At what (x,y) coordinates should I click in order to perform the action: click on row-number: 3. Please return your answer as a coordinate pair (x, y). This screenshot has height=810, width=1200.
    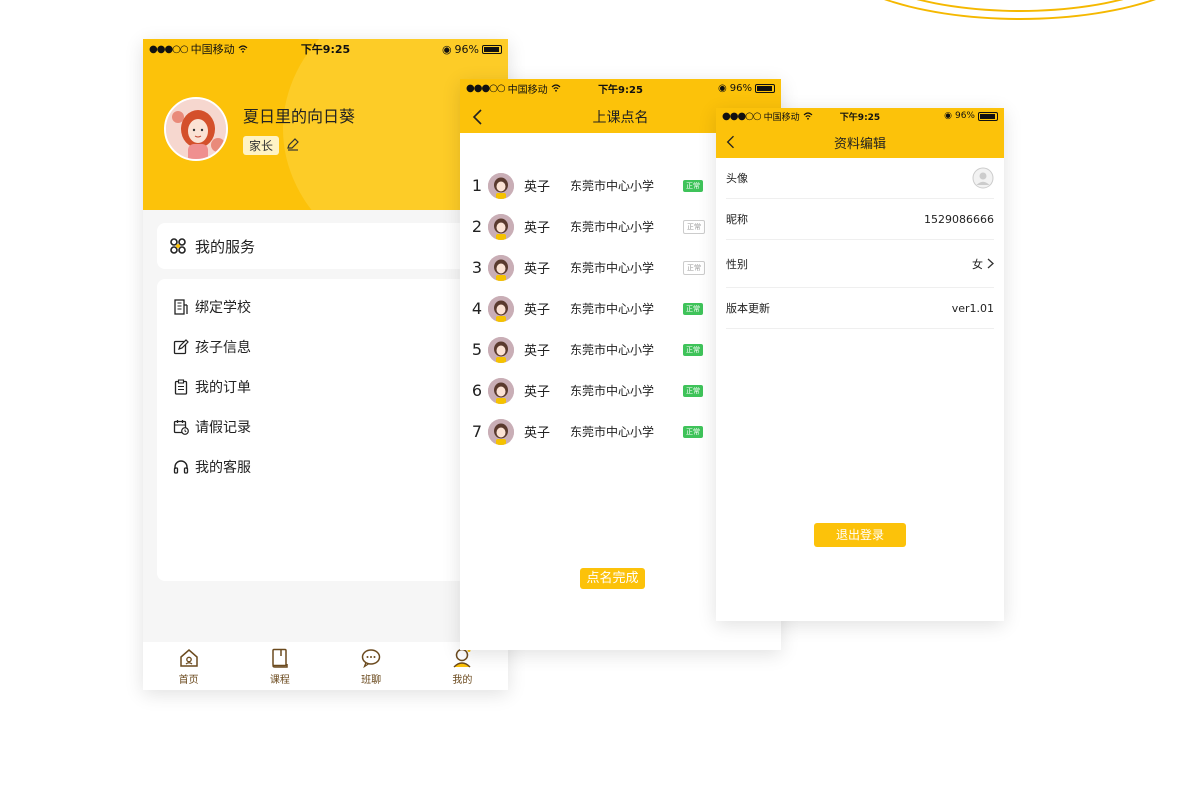
    Looking at the image, I should click on (476, 267).